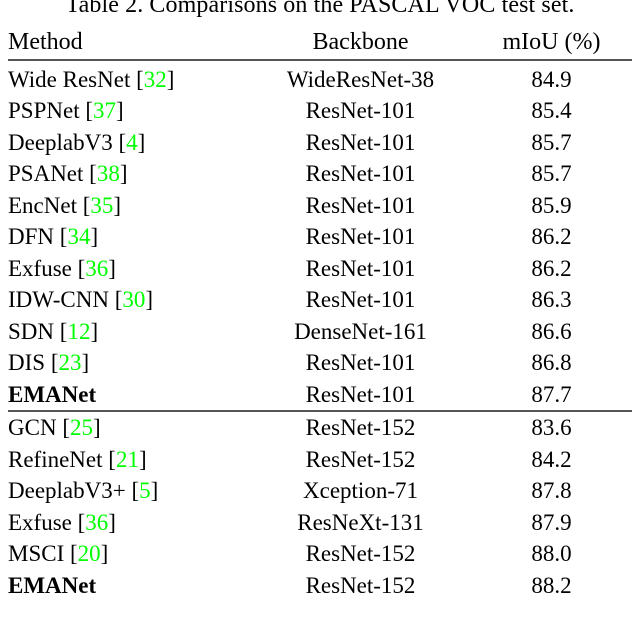 This screenshot has width=640, height=622. I want to click on cell-method: RefineNet [21], so click(129, 460).